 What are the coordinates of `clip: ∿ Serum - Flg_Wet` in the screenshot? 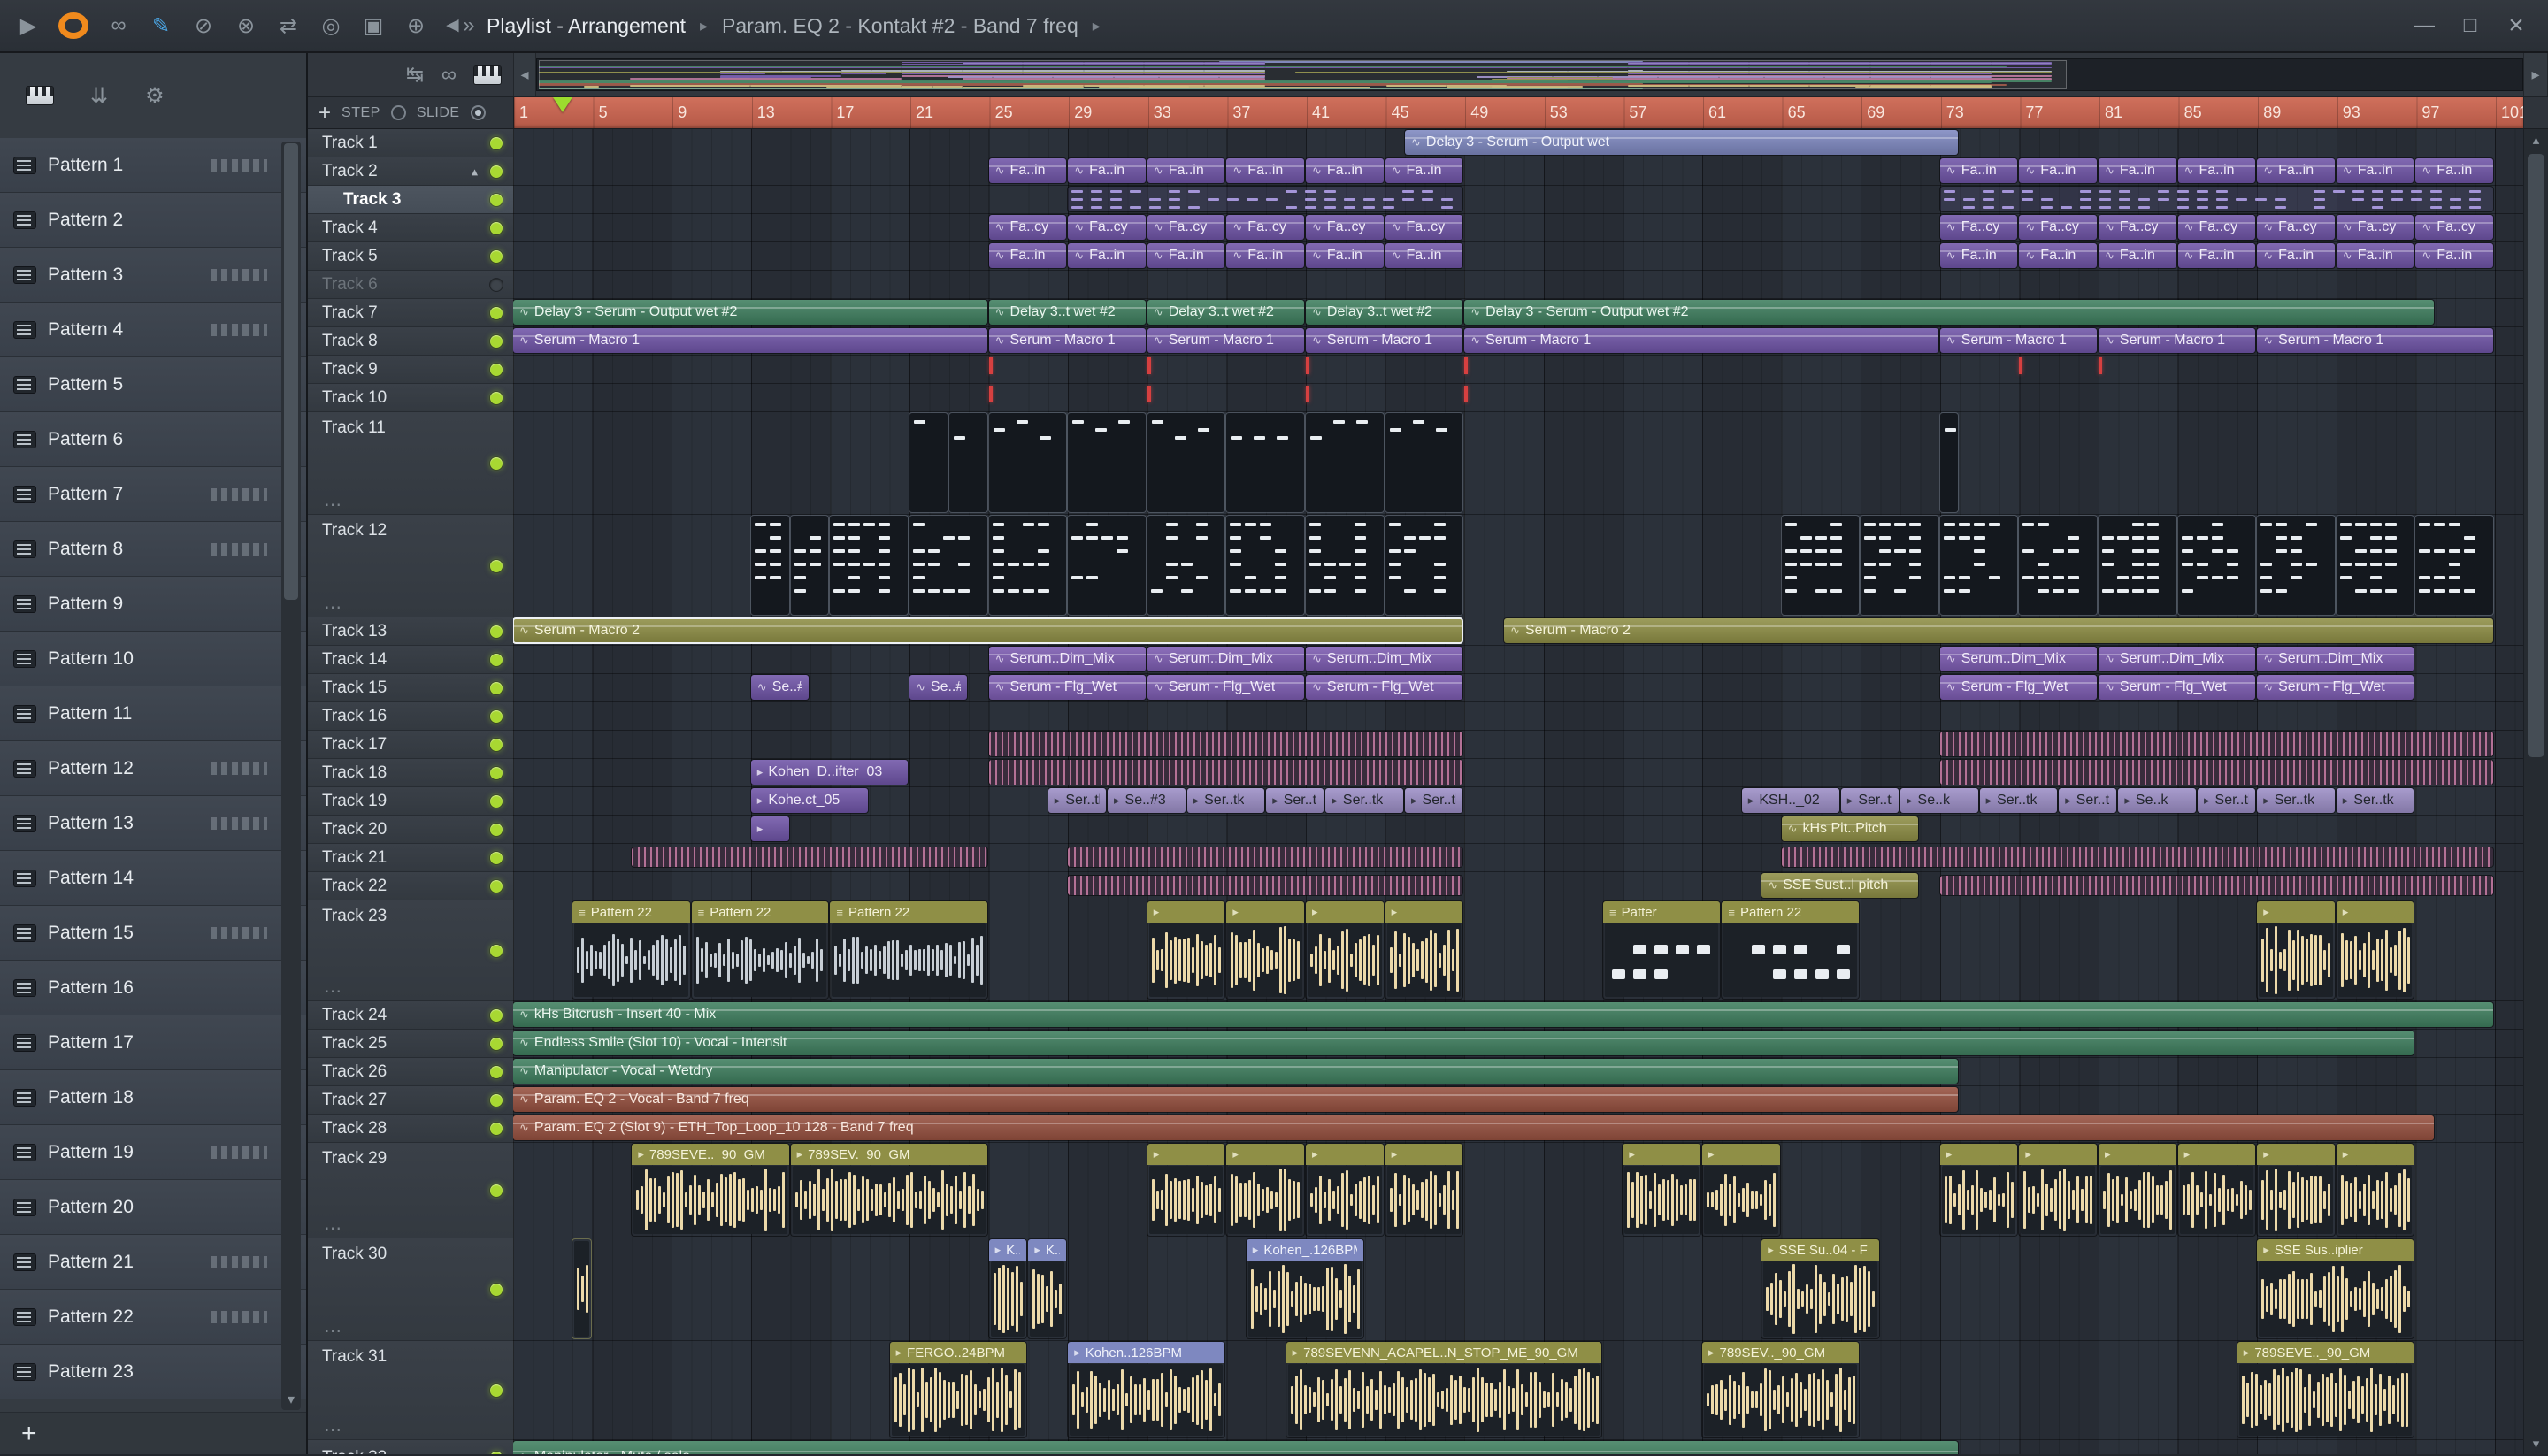 It's located at (1225, 687).